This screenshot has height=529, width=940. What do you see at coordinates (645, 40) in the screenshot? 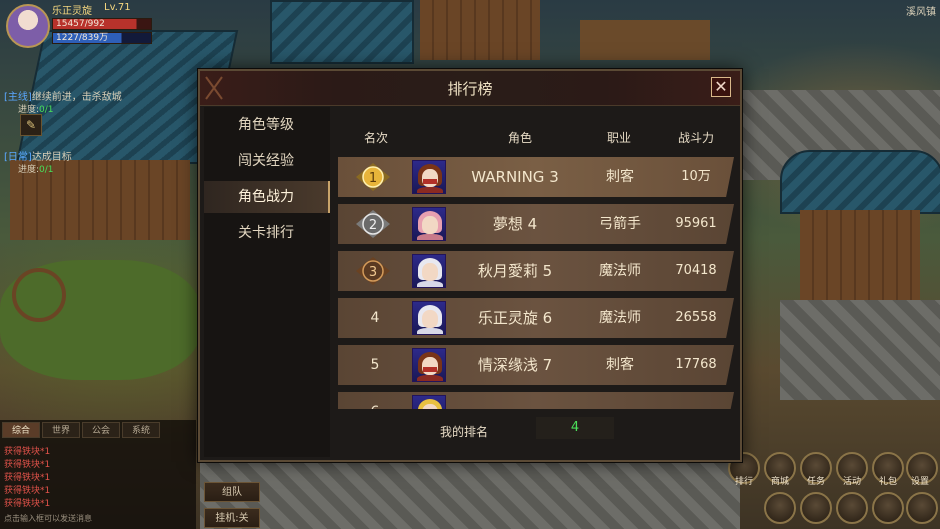
I see `fence` at bounding box center [645, 40].